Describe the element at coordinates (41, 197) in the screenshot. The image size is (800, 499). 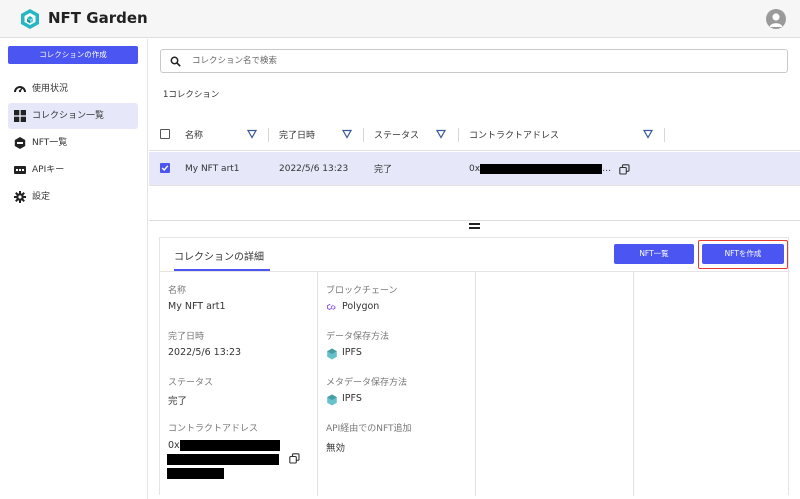
I see `sidebar-item-label: 設定` at that location.